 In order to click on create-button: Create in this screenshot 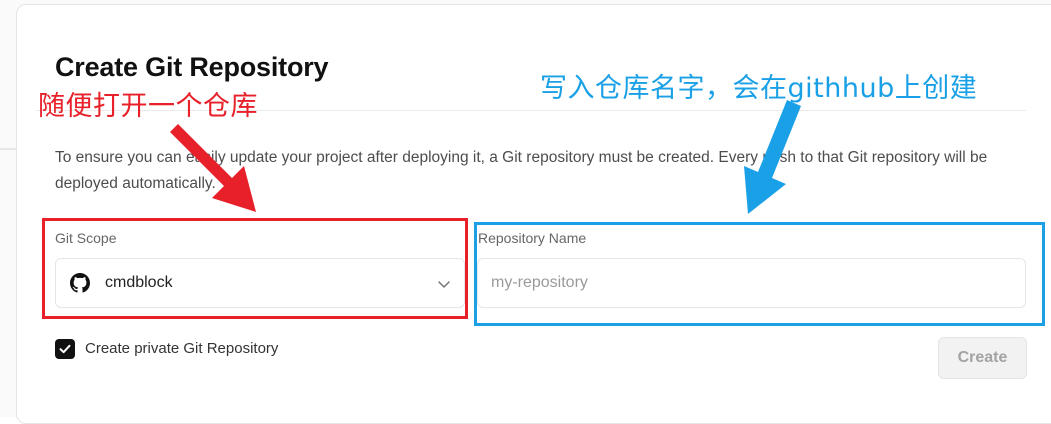, I will do `click(982, 358)`.